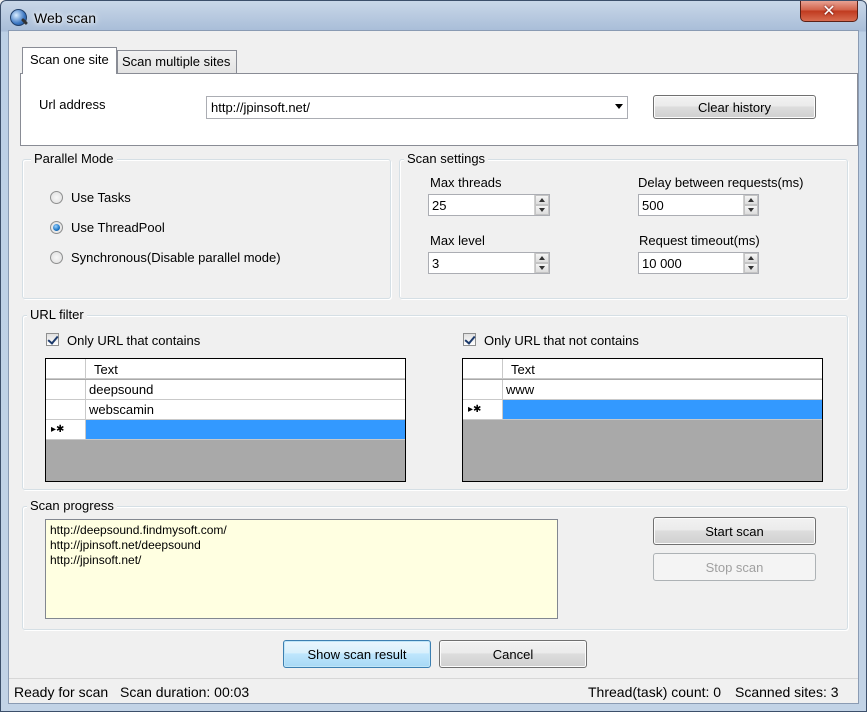 The width and height of the screenshot is (867, 712). Describe the element at coordinates (18, 17) in the screenshot. I see `globe-search-icon` at that location.